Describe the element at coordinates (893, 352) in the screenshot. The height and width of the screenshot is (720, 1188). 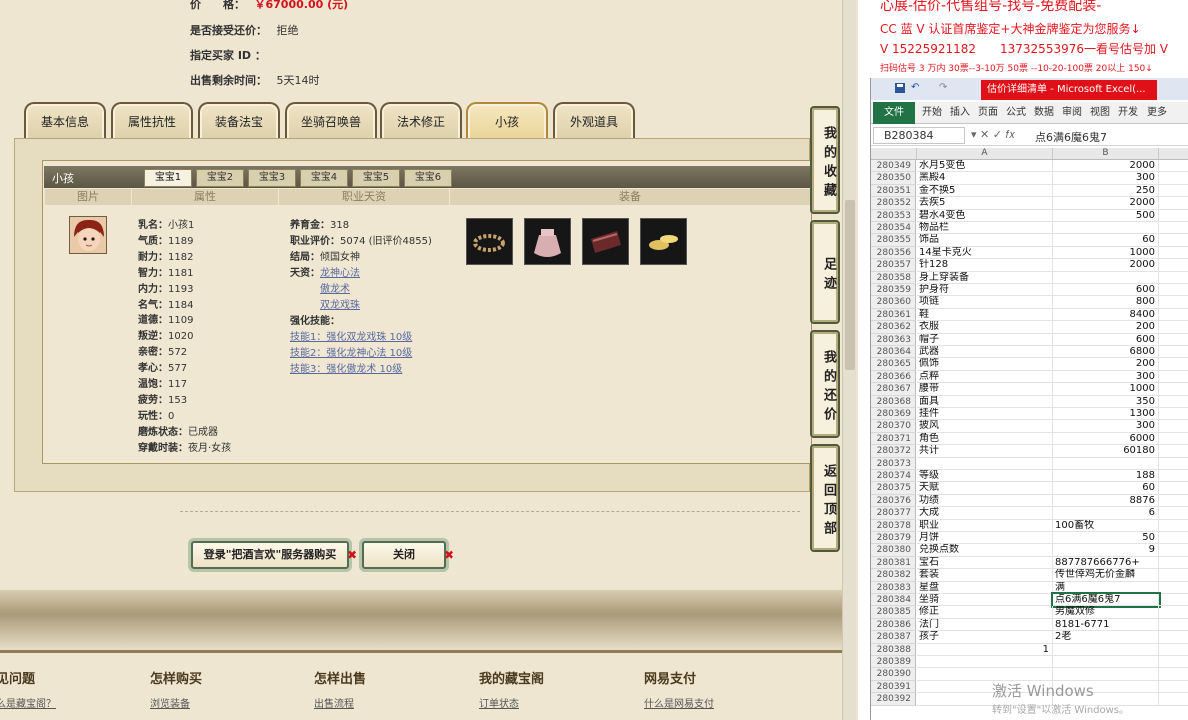
I see `row-number: 280364` at that location.